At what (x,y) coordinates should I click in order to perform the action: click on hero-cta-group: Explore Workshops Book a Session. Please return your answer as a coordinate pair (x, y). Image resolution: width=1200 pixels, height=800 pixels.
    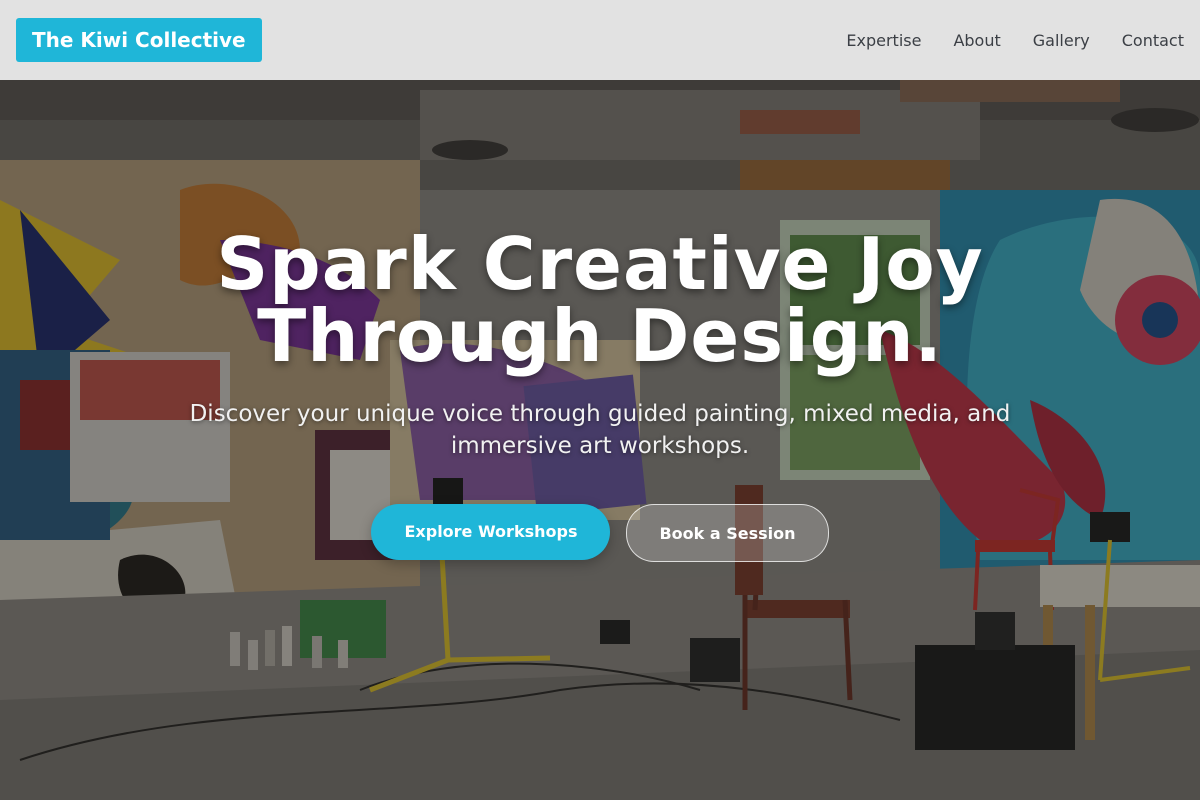
    Looking at the image, I should click on (600, 533).